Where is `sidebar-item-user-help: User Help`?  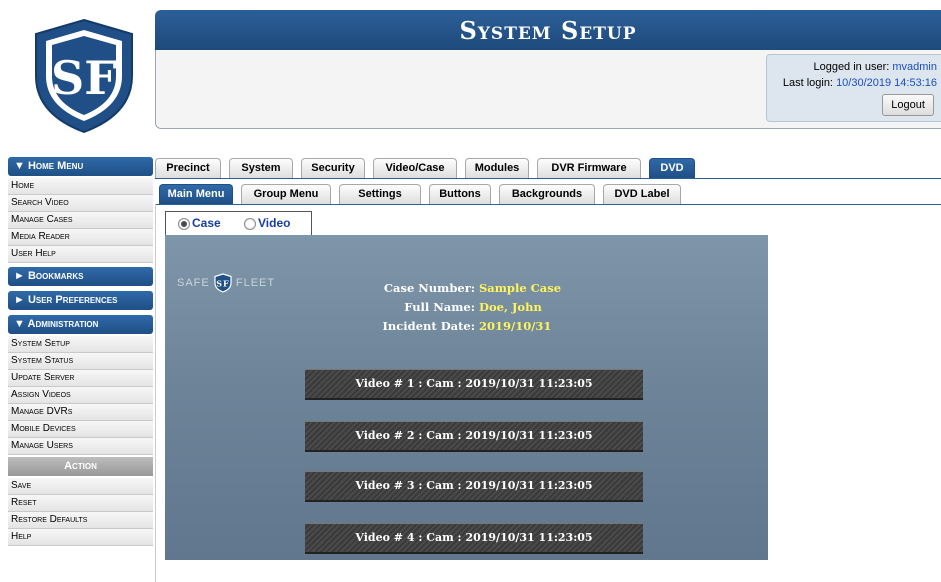 sidebar-item-user-help: User Help is located at coordinates (80, 254).